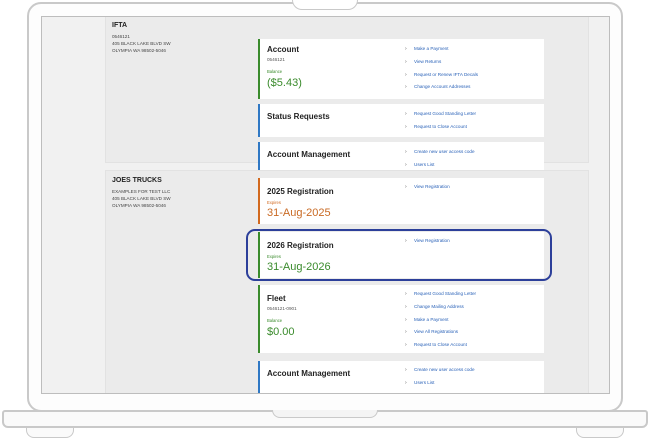 The height and width of the screenshot is (440, 650). I want to click on fleet-number: 0546121-0901, so click(282, 308).